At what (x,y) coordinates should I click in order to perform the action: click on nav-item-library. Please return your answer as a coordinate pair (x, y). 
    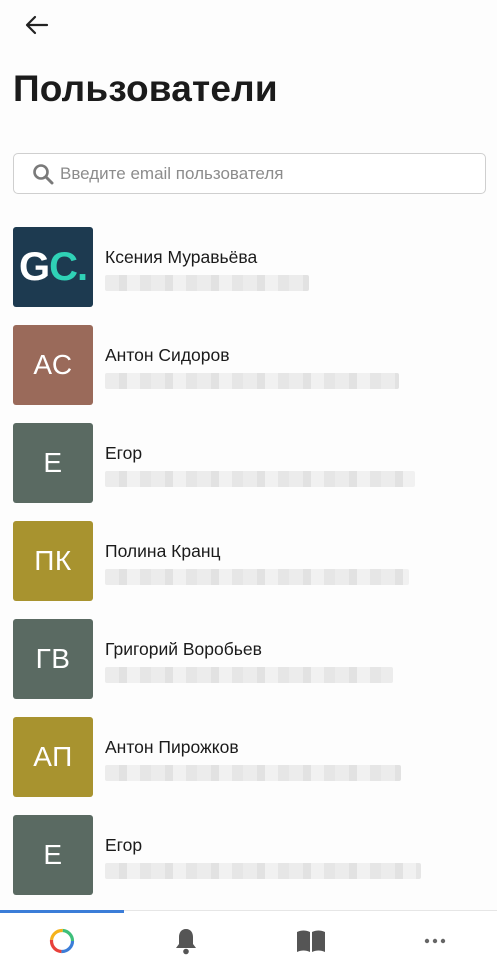
    Looking at the image, I should click on (311, 941).